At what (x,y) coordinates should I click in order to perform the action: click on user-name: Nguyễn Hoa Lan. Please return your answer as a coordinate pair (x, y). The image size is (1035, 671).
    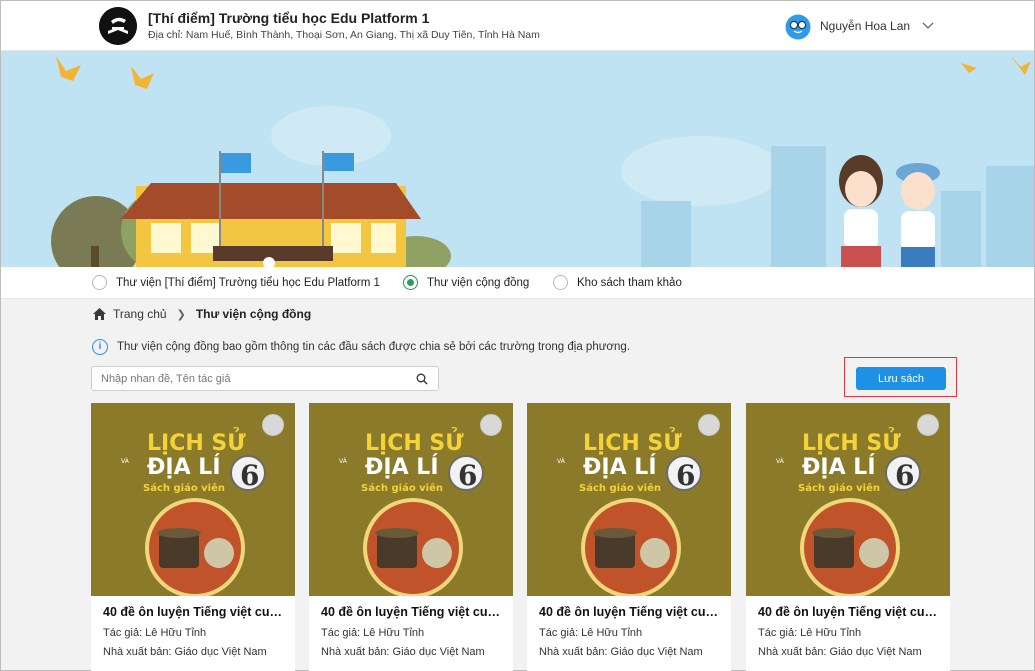
    Looking at the image, I should click on (865, 26).